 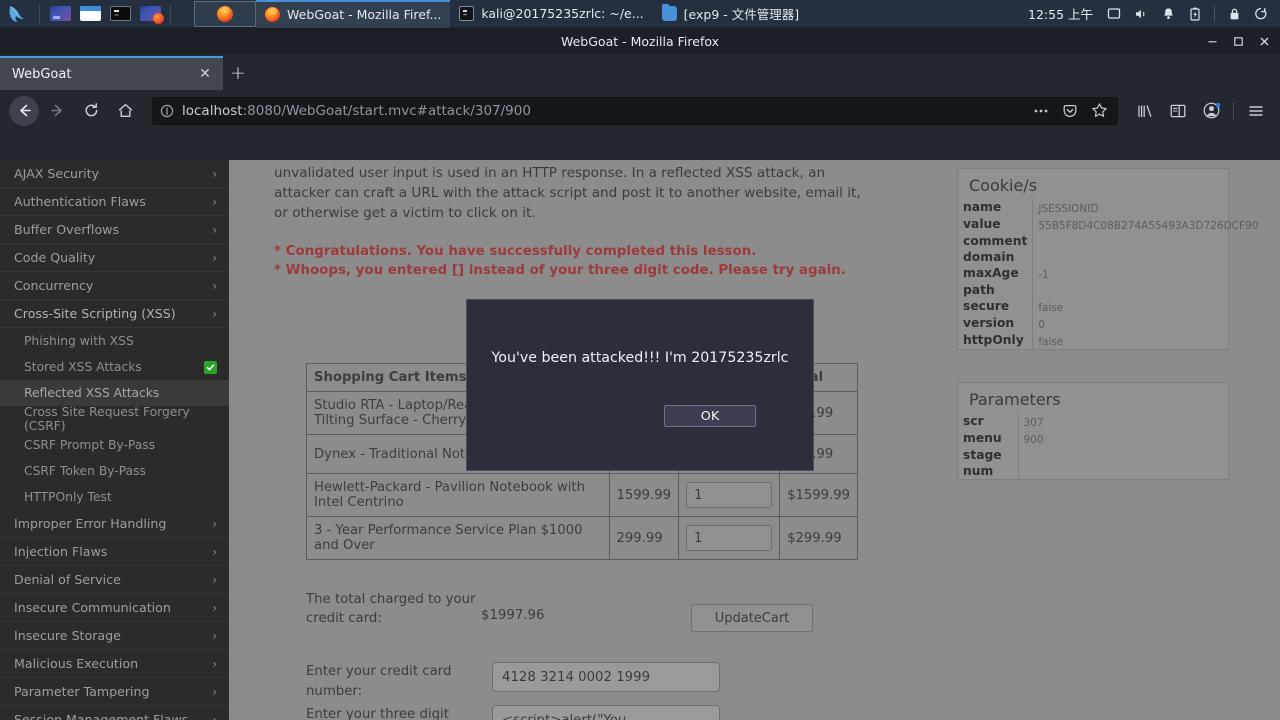 What do you see at coordinates (1195, 14) in the screenshot?
I see `battery-icon` at bounding box center [1195, 14].